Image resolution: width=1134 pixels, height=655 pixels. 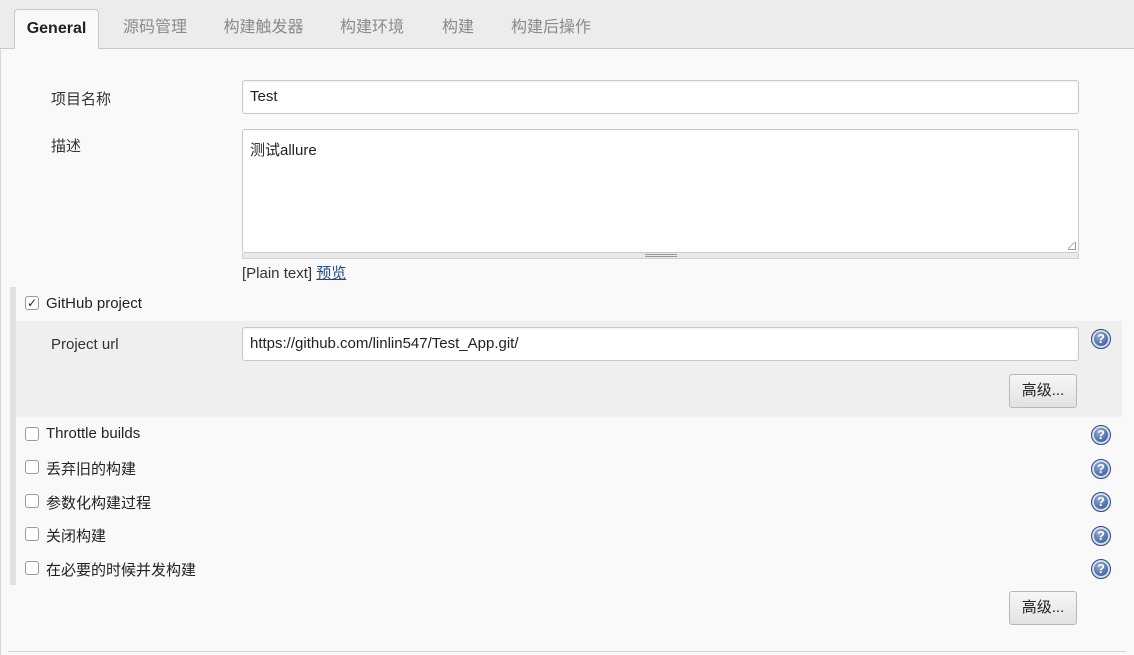 I want to click on tab-source-control: 源码管理, so click(x=155, y=29).